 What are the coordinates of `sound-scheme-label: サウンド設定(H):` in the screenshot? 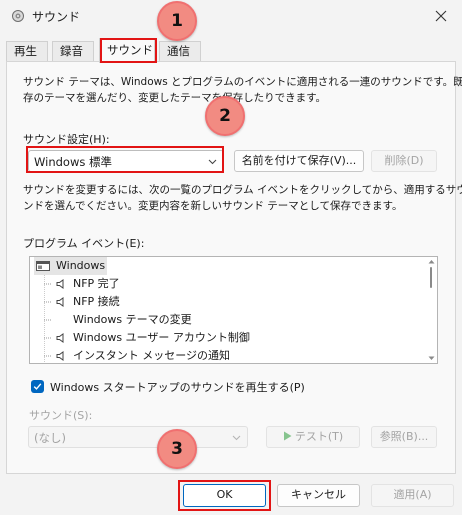 It's located at (66, 139).